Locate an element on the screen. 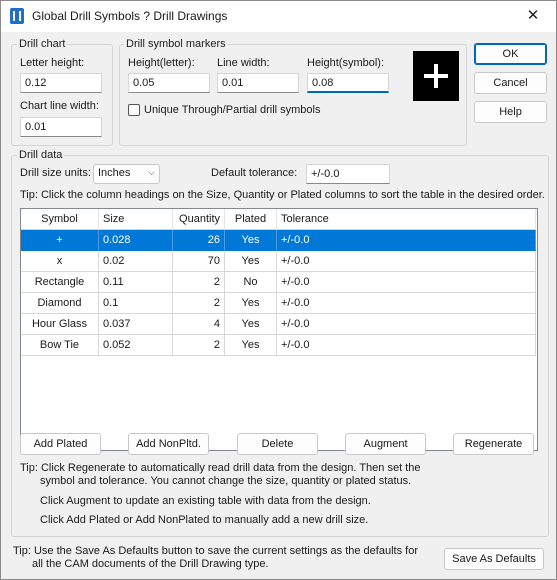 This screenshot has height=580, width=557. unique-through-partial-label: Unique Through/Partial drill symbols is located at coordinates (232, 110).